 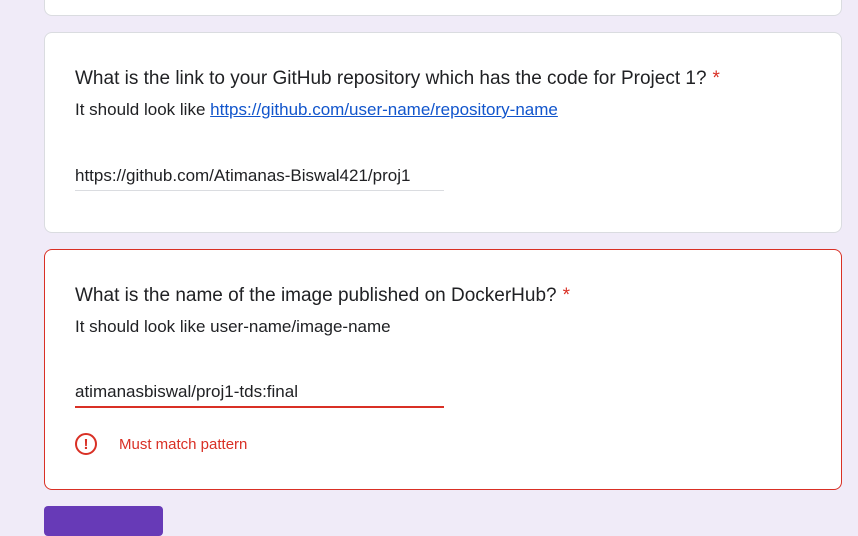 I want to click on github-url-input, so click(x=259, y=176).